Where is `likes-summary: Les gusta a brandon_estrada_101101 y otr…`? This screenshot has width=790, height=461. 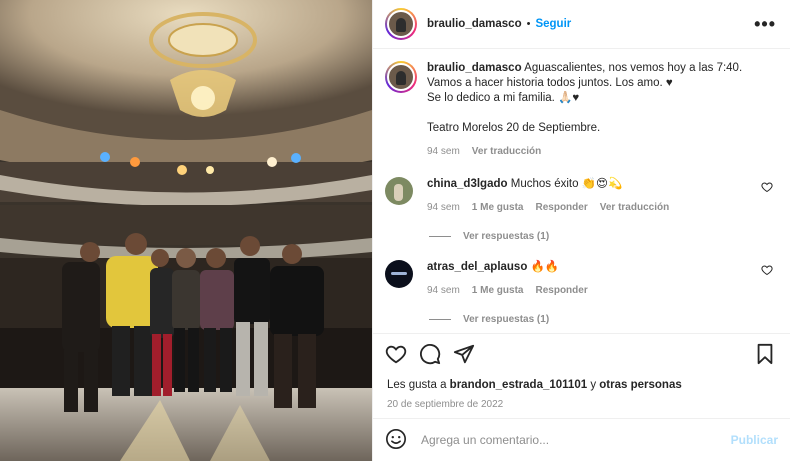 likes-summary: Les gusta a brandon_estrada_101101 y otr… is located at coordinates (581, 383).